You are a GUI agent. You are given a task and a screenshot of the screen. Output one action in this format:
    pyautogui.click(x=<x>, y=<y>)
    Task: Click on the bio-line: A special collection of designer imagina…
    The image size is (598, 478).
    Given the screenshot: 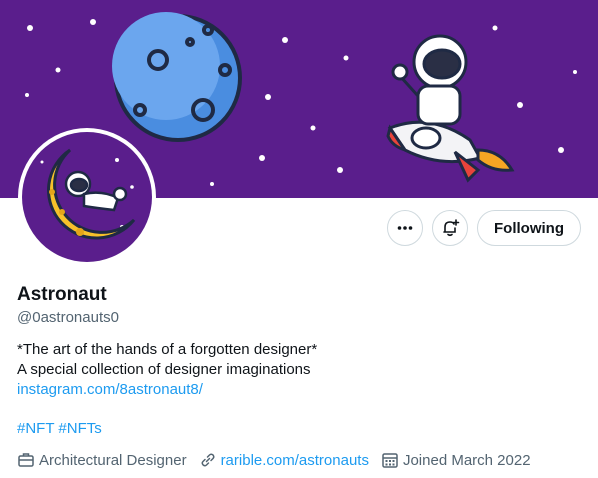 What is the action you would take?
    pyautogui.click(x=164, y=369)
    